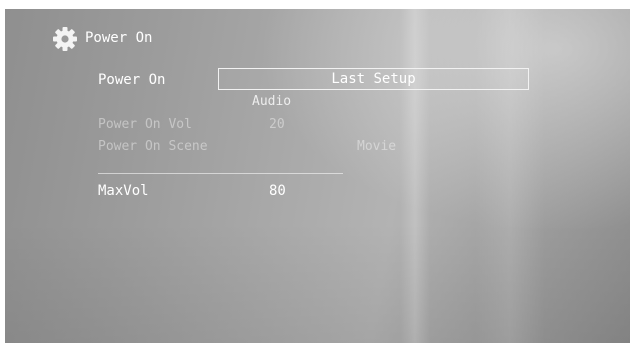 The width and height of the screenshot is (638, 351). Describe the element at coordinates (123, 191) in the screenshot. I see `maxvol-label: MaxVol` at that location.